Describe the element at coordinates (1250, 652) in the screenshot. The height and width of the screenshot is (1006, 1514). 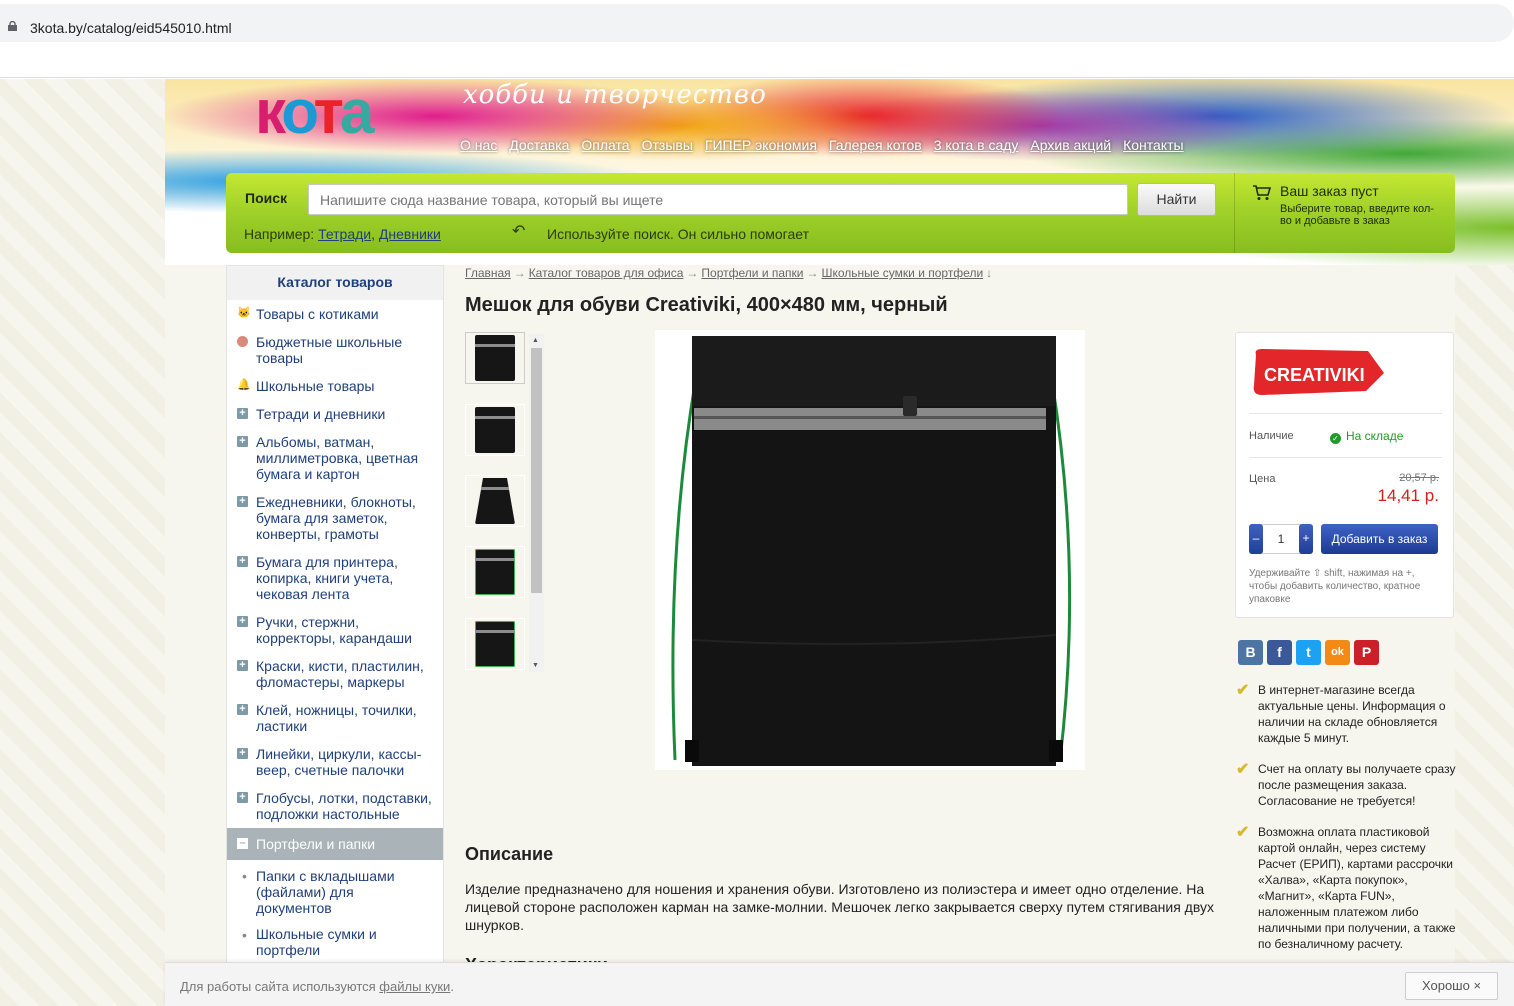
I see `vk-icon: В` at that location.